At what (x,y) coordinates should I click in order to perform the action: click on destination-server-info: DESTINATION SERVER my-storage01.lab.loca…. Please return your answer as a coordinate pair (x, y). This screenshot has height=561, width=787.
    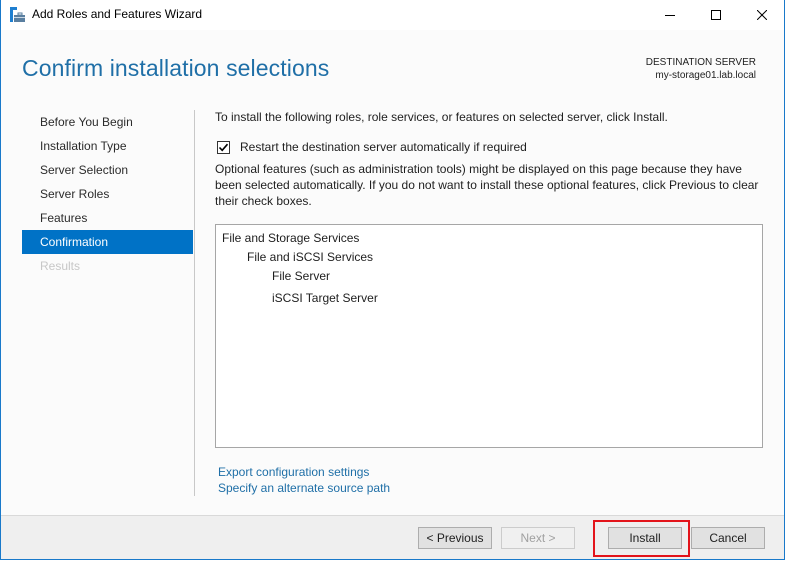
    Looking at the image, I should click on (701, 69).